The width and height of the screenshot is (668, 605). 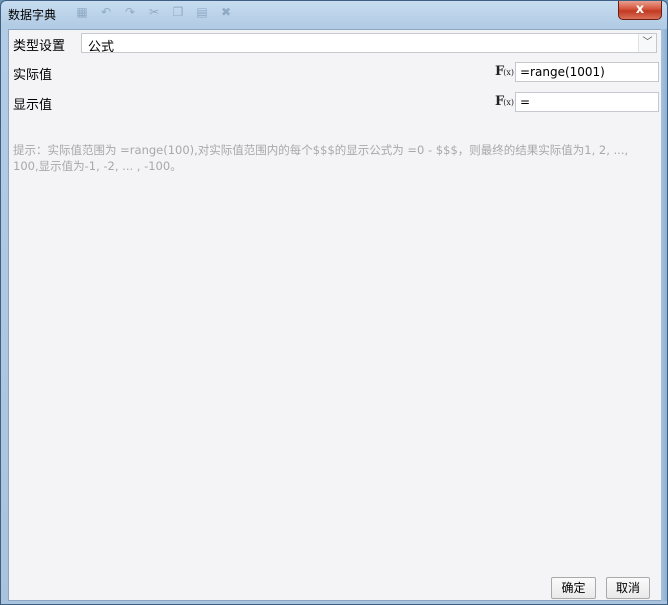 I want to click on save-icon: ▦, so click(x=82, y=12).